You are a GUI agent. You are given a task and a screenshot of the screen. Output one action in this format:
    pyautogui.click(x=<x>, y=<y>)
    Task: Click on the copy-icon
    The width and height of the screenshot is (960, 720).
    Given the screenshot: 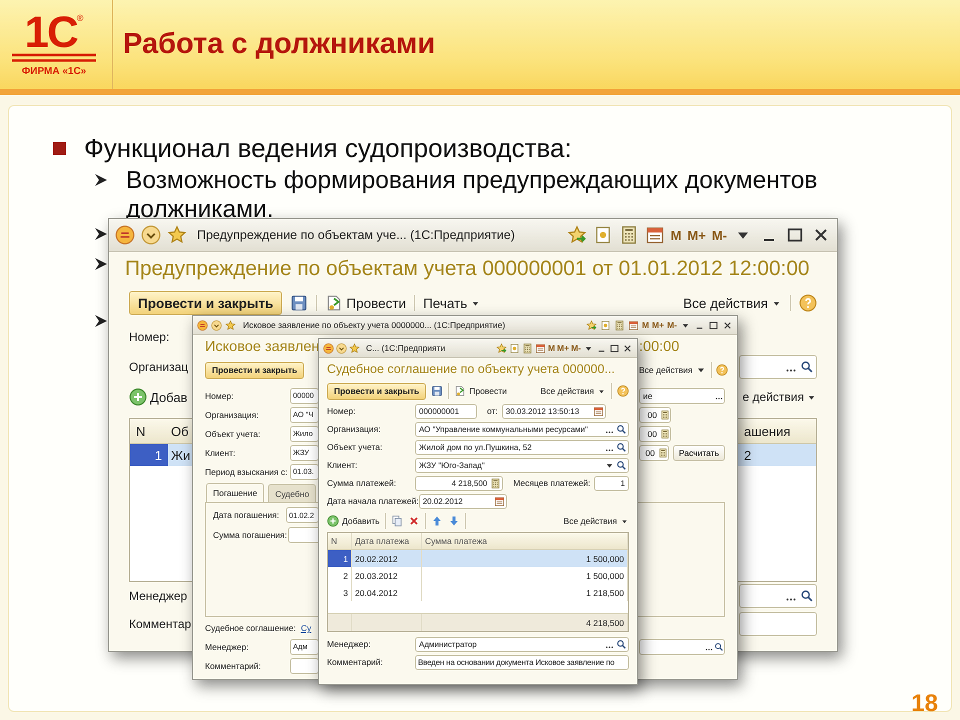 What is the action you would take?
    pyautogui.click(x=396, y=521)
    